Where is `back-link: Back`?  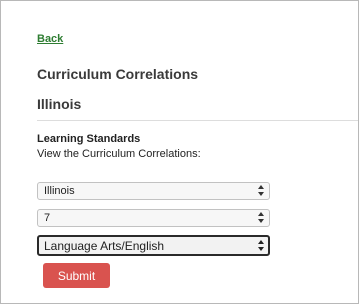 back-link: Back is located at coordinates (50, 39).